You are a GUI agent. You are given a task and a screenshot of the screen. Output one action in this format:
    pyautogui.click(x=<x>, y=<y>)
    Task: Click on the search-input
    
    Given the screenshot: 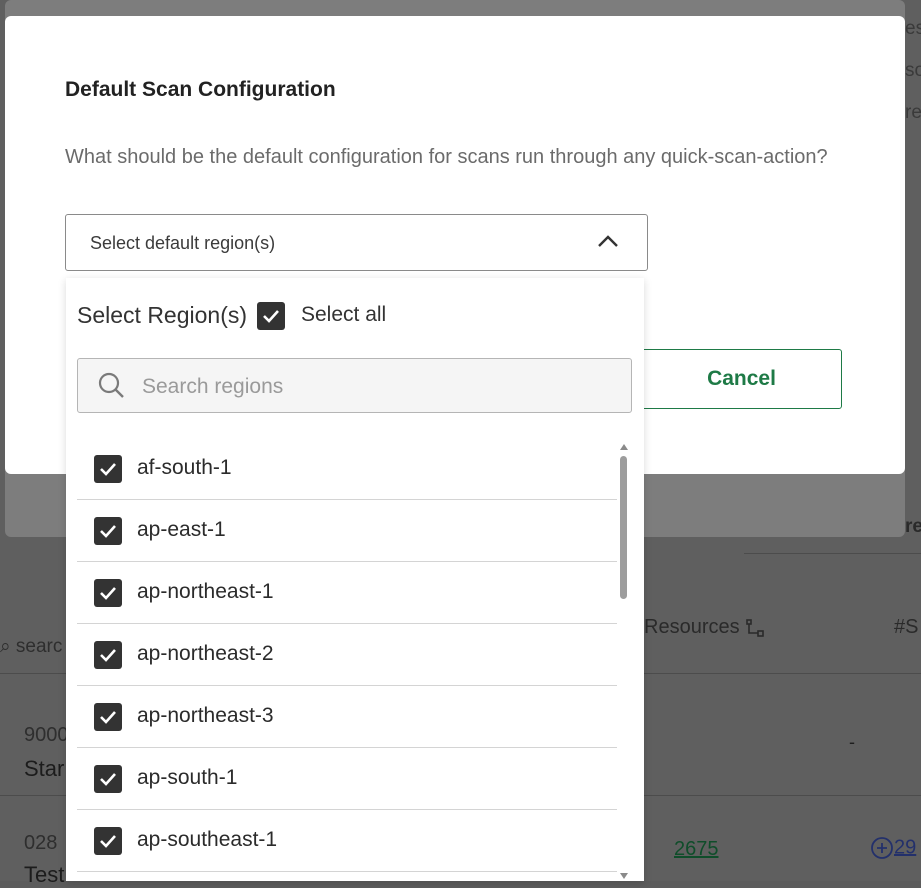 What is the action you would take?
    pyautogui.click(x=377, y=387)
    